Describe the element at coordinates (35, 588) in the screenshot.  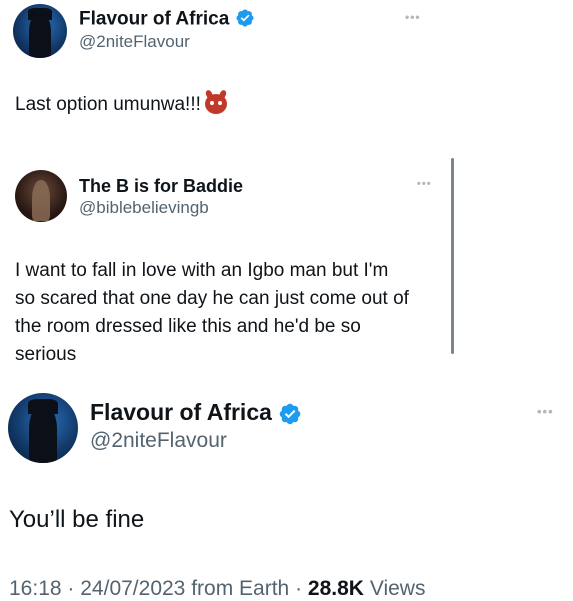
I see `tweet-time: 16:18` at that location.